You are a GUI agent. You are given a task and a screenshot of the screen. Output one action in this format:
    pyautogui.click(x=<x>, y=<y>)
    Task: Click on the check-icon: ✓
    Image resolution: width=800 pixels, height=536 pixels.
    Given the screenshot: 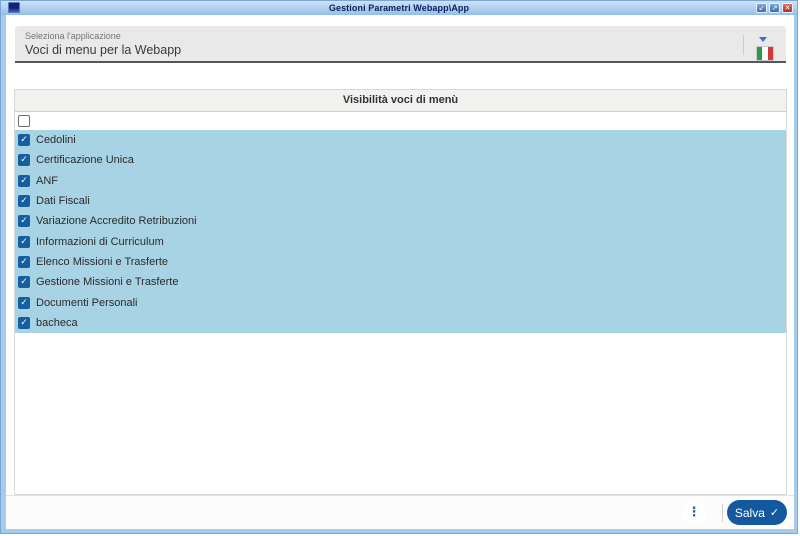 What is the action you would take?
    pyautogui.click(x=774, y=512)
    